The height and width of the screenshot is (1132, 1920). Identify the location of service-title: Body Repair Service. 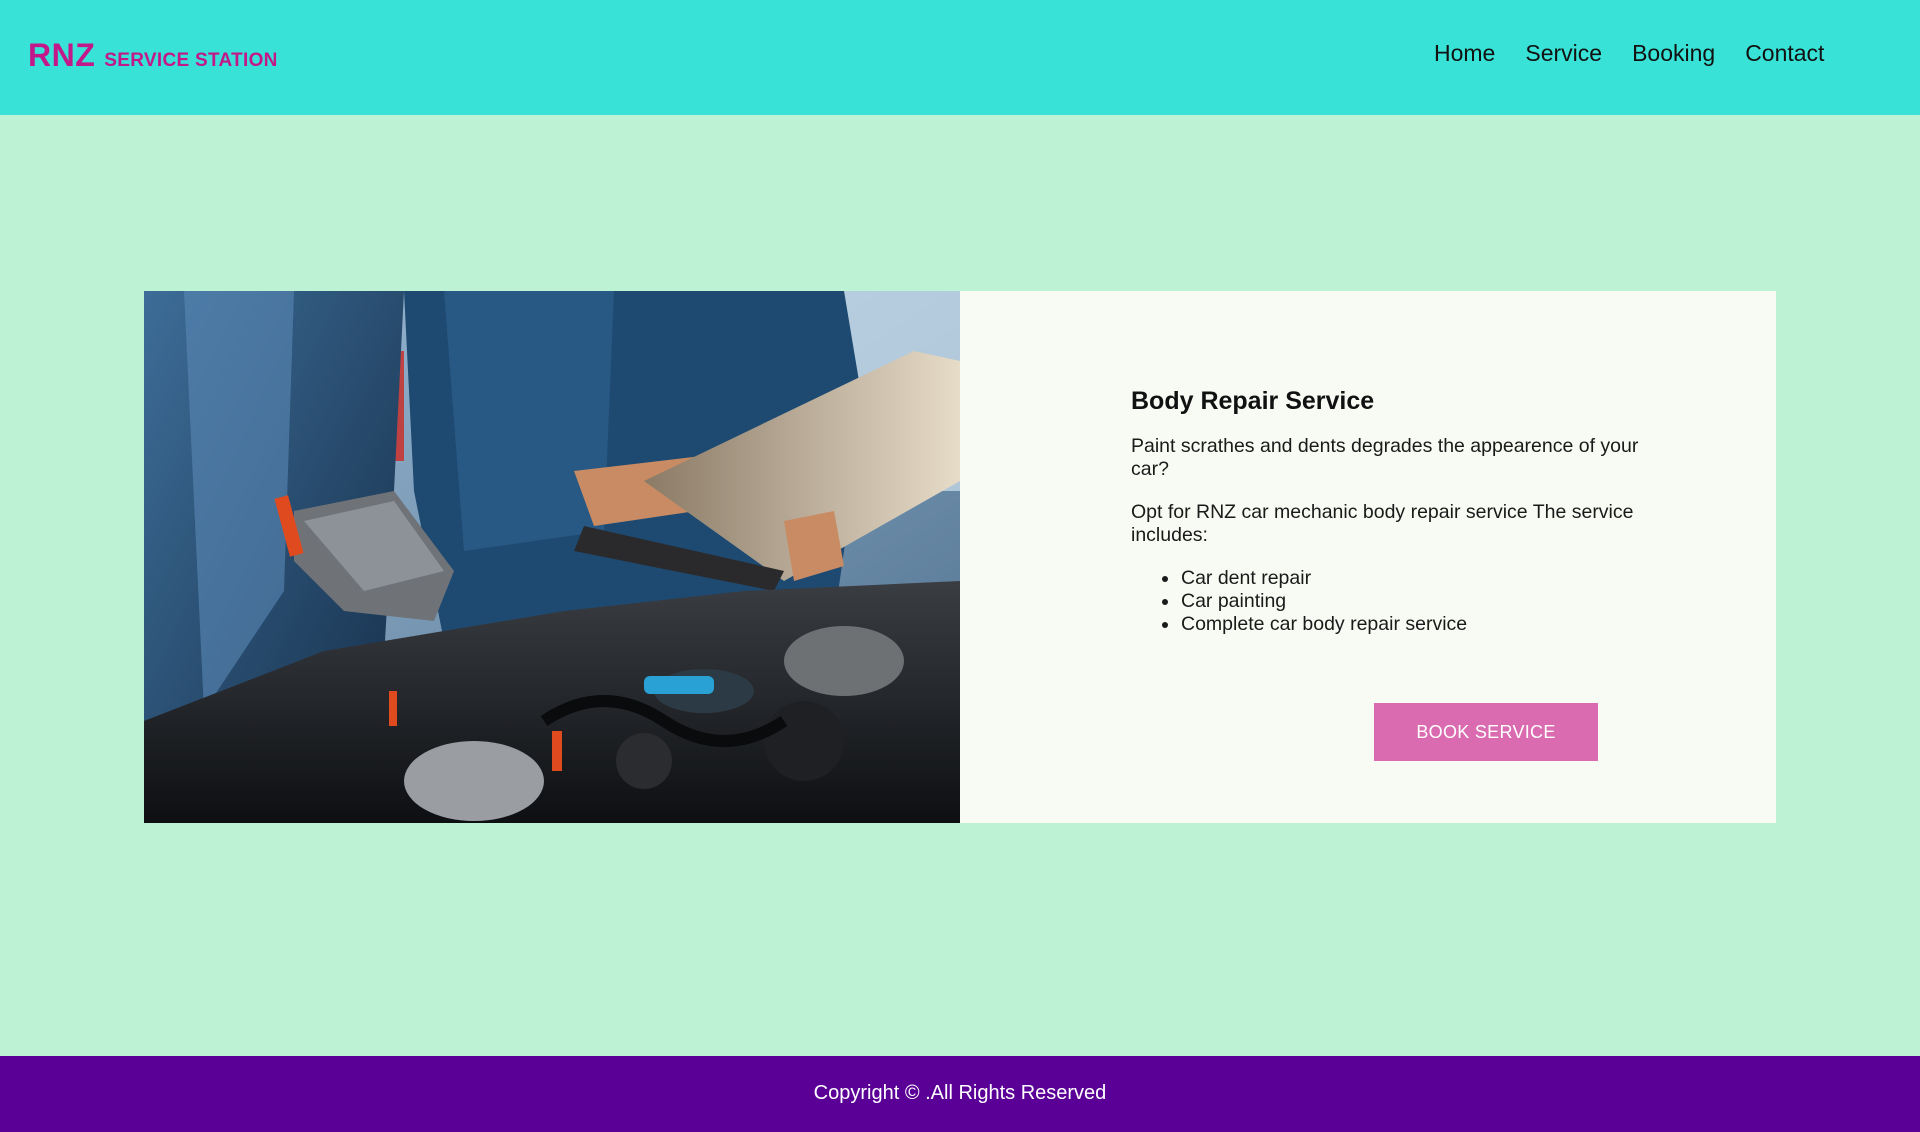
(1253, 401).